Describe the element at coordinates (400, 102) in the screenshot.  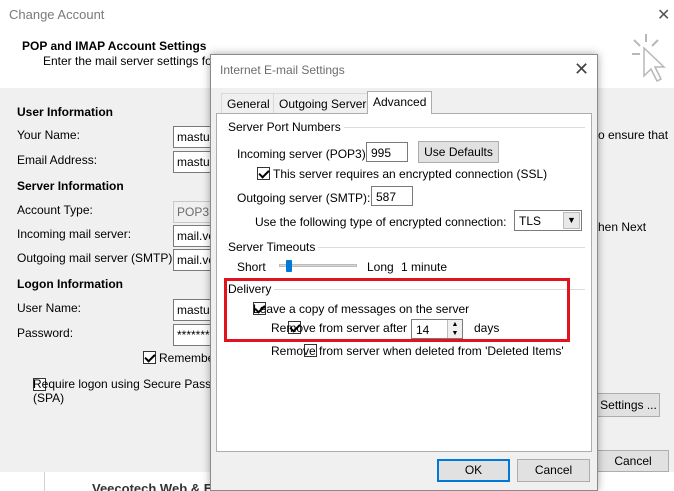
I see `tab-advanced: Advanced` at that location.